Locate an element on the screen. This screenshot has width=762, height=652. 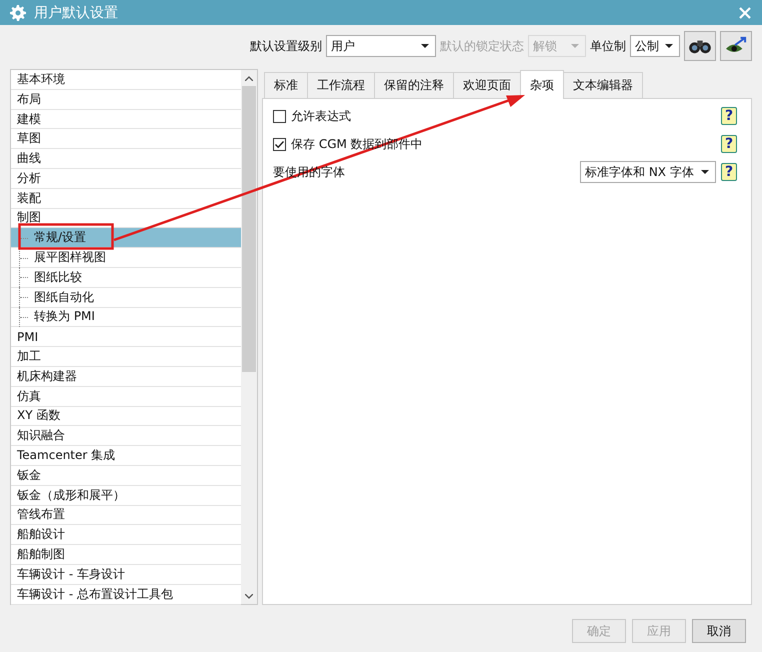
level-label: 默认设置级别 is located at coordinates (286, 46).